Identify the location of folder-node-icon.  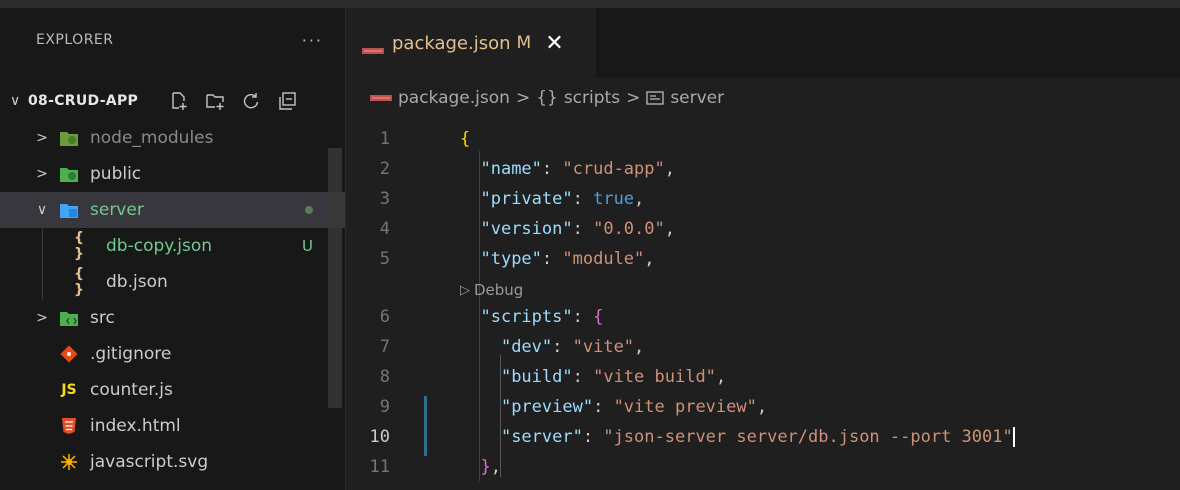
(69, 138).